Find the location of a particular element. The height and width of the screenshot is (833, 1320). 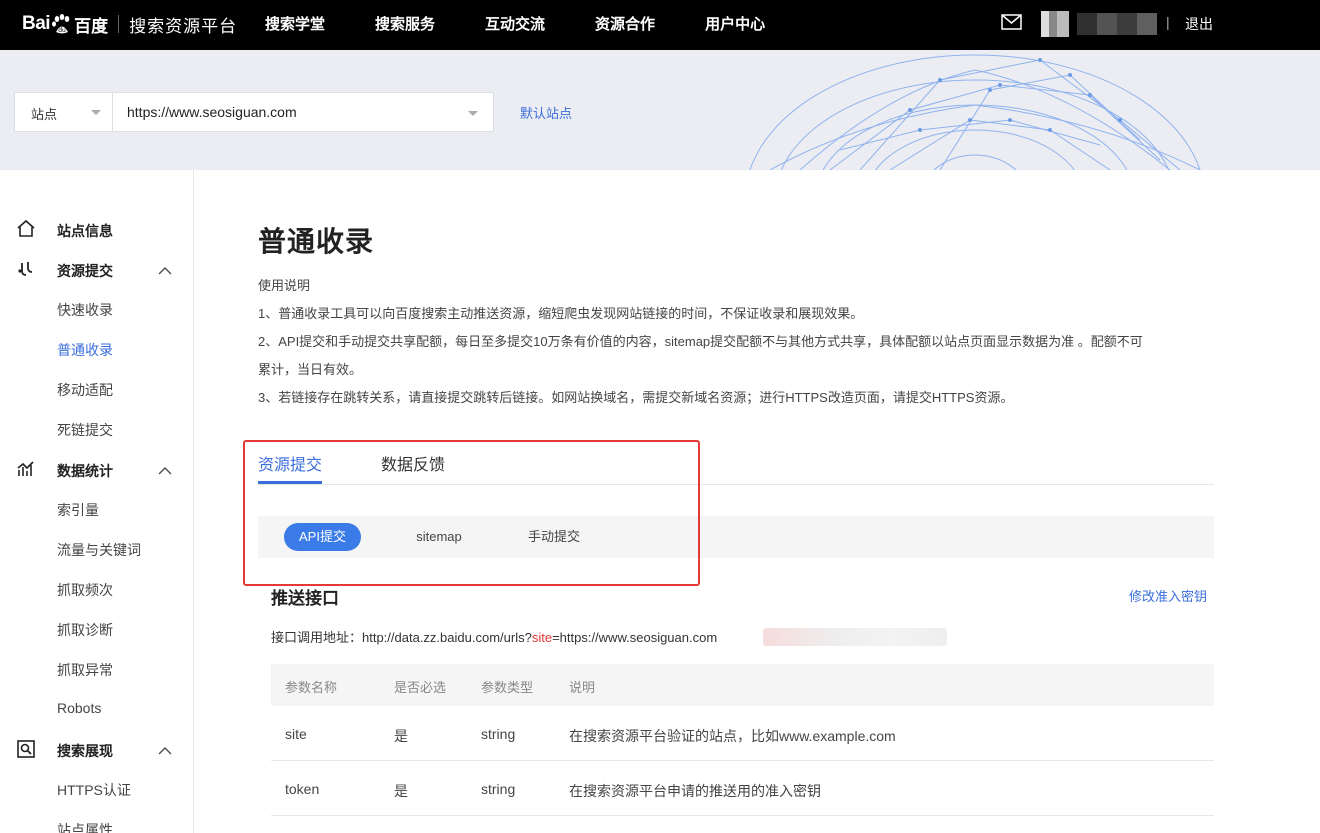

globe-illustration is located at coordinates (975, 112).